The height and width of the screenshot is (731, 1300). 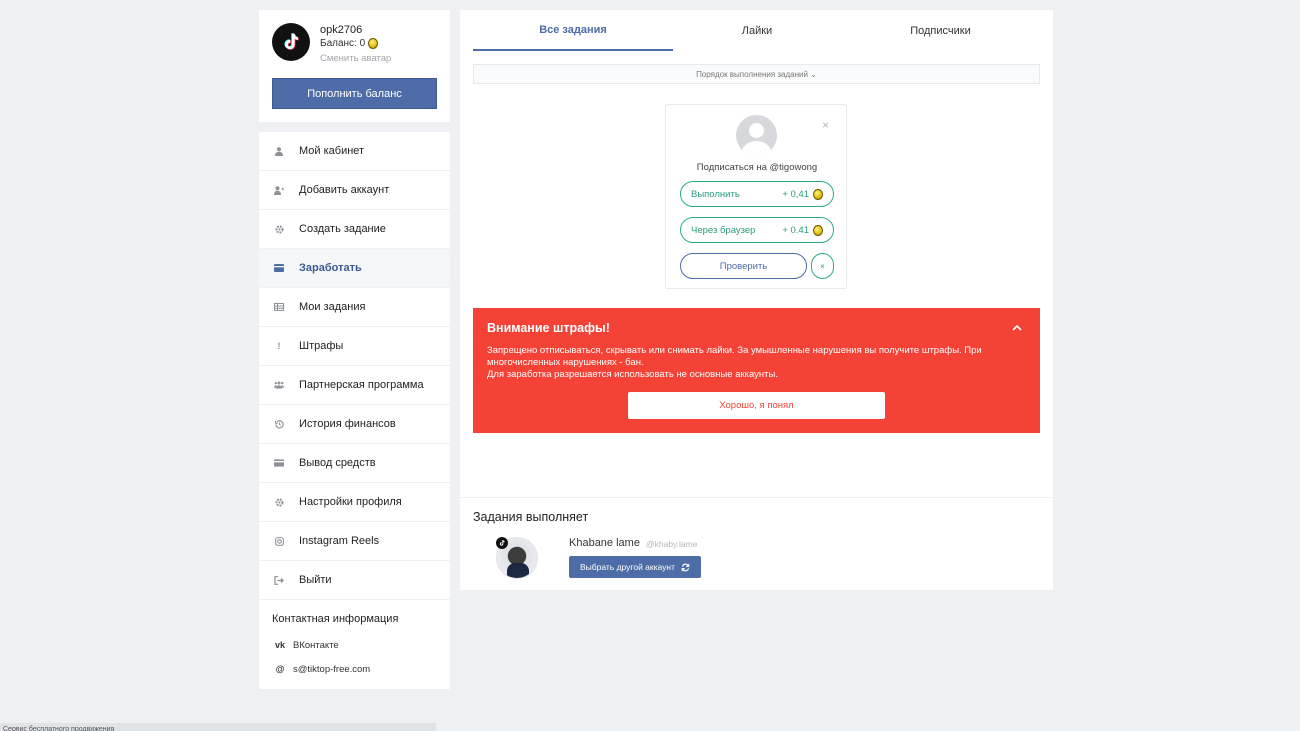 I want to click on contact-email-link: @ s@tiktop-free.com, so click(x=354, y=669).